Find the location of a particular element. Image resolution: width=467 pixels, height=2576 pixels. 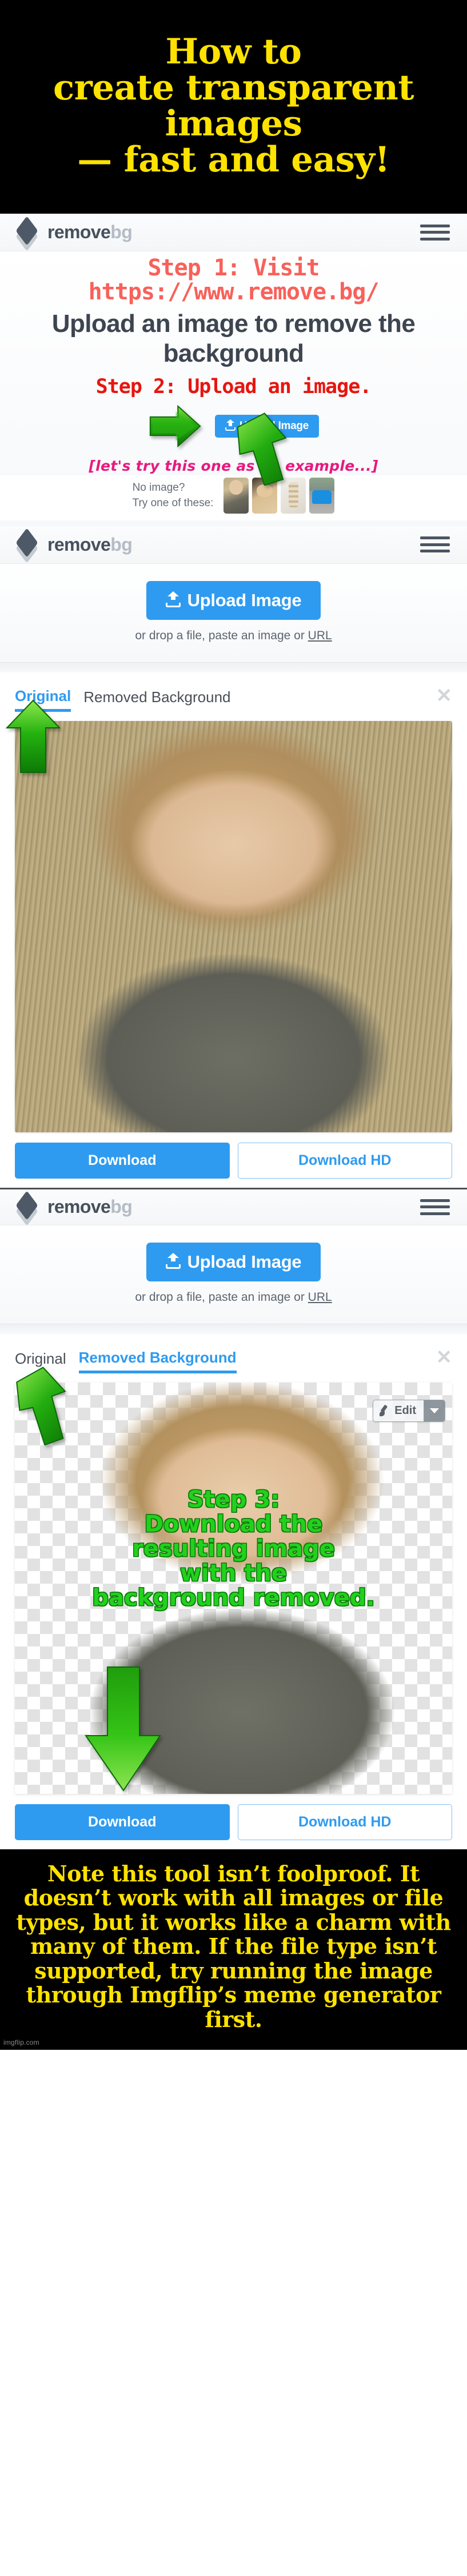

download-button-1: Download is located at coordinates (122, 1160).